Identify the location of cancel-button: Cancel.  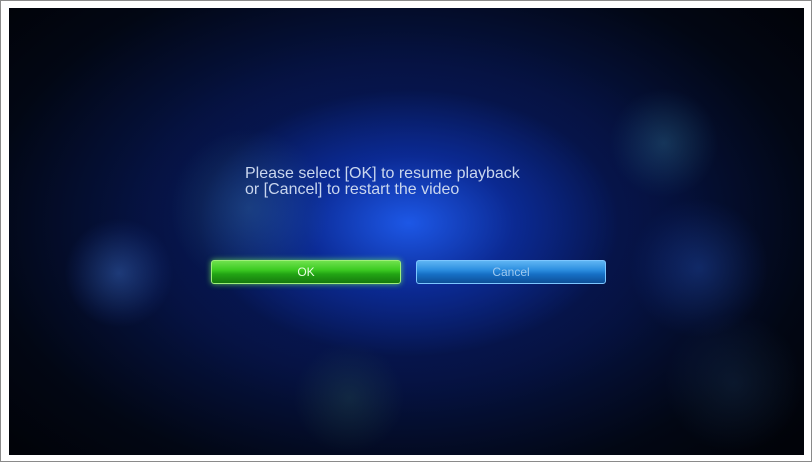
(511, 272).